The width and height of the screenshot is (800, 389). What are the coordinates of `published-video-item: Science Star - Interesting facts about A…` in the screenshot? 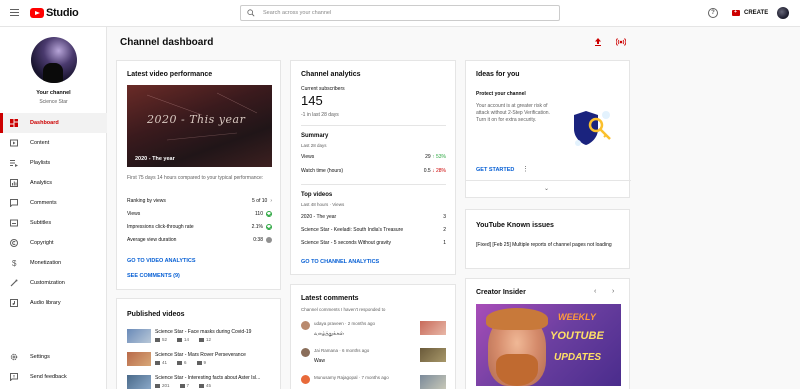 It's located at (204, 382).